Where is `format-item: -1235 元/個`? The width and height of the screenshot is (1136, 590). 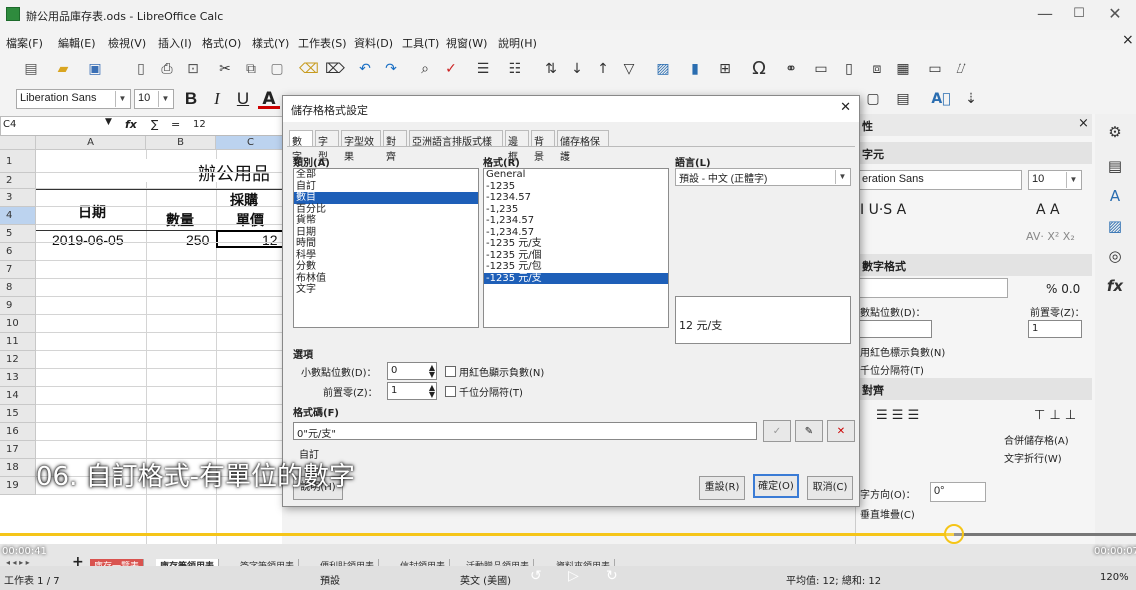
format-item: -1235 元/個 is located at coordinates (576, 256).